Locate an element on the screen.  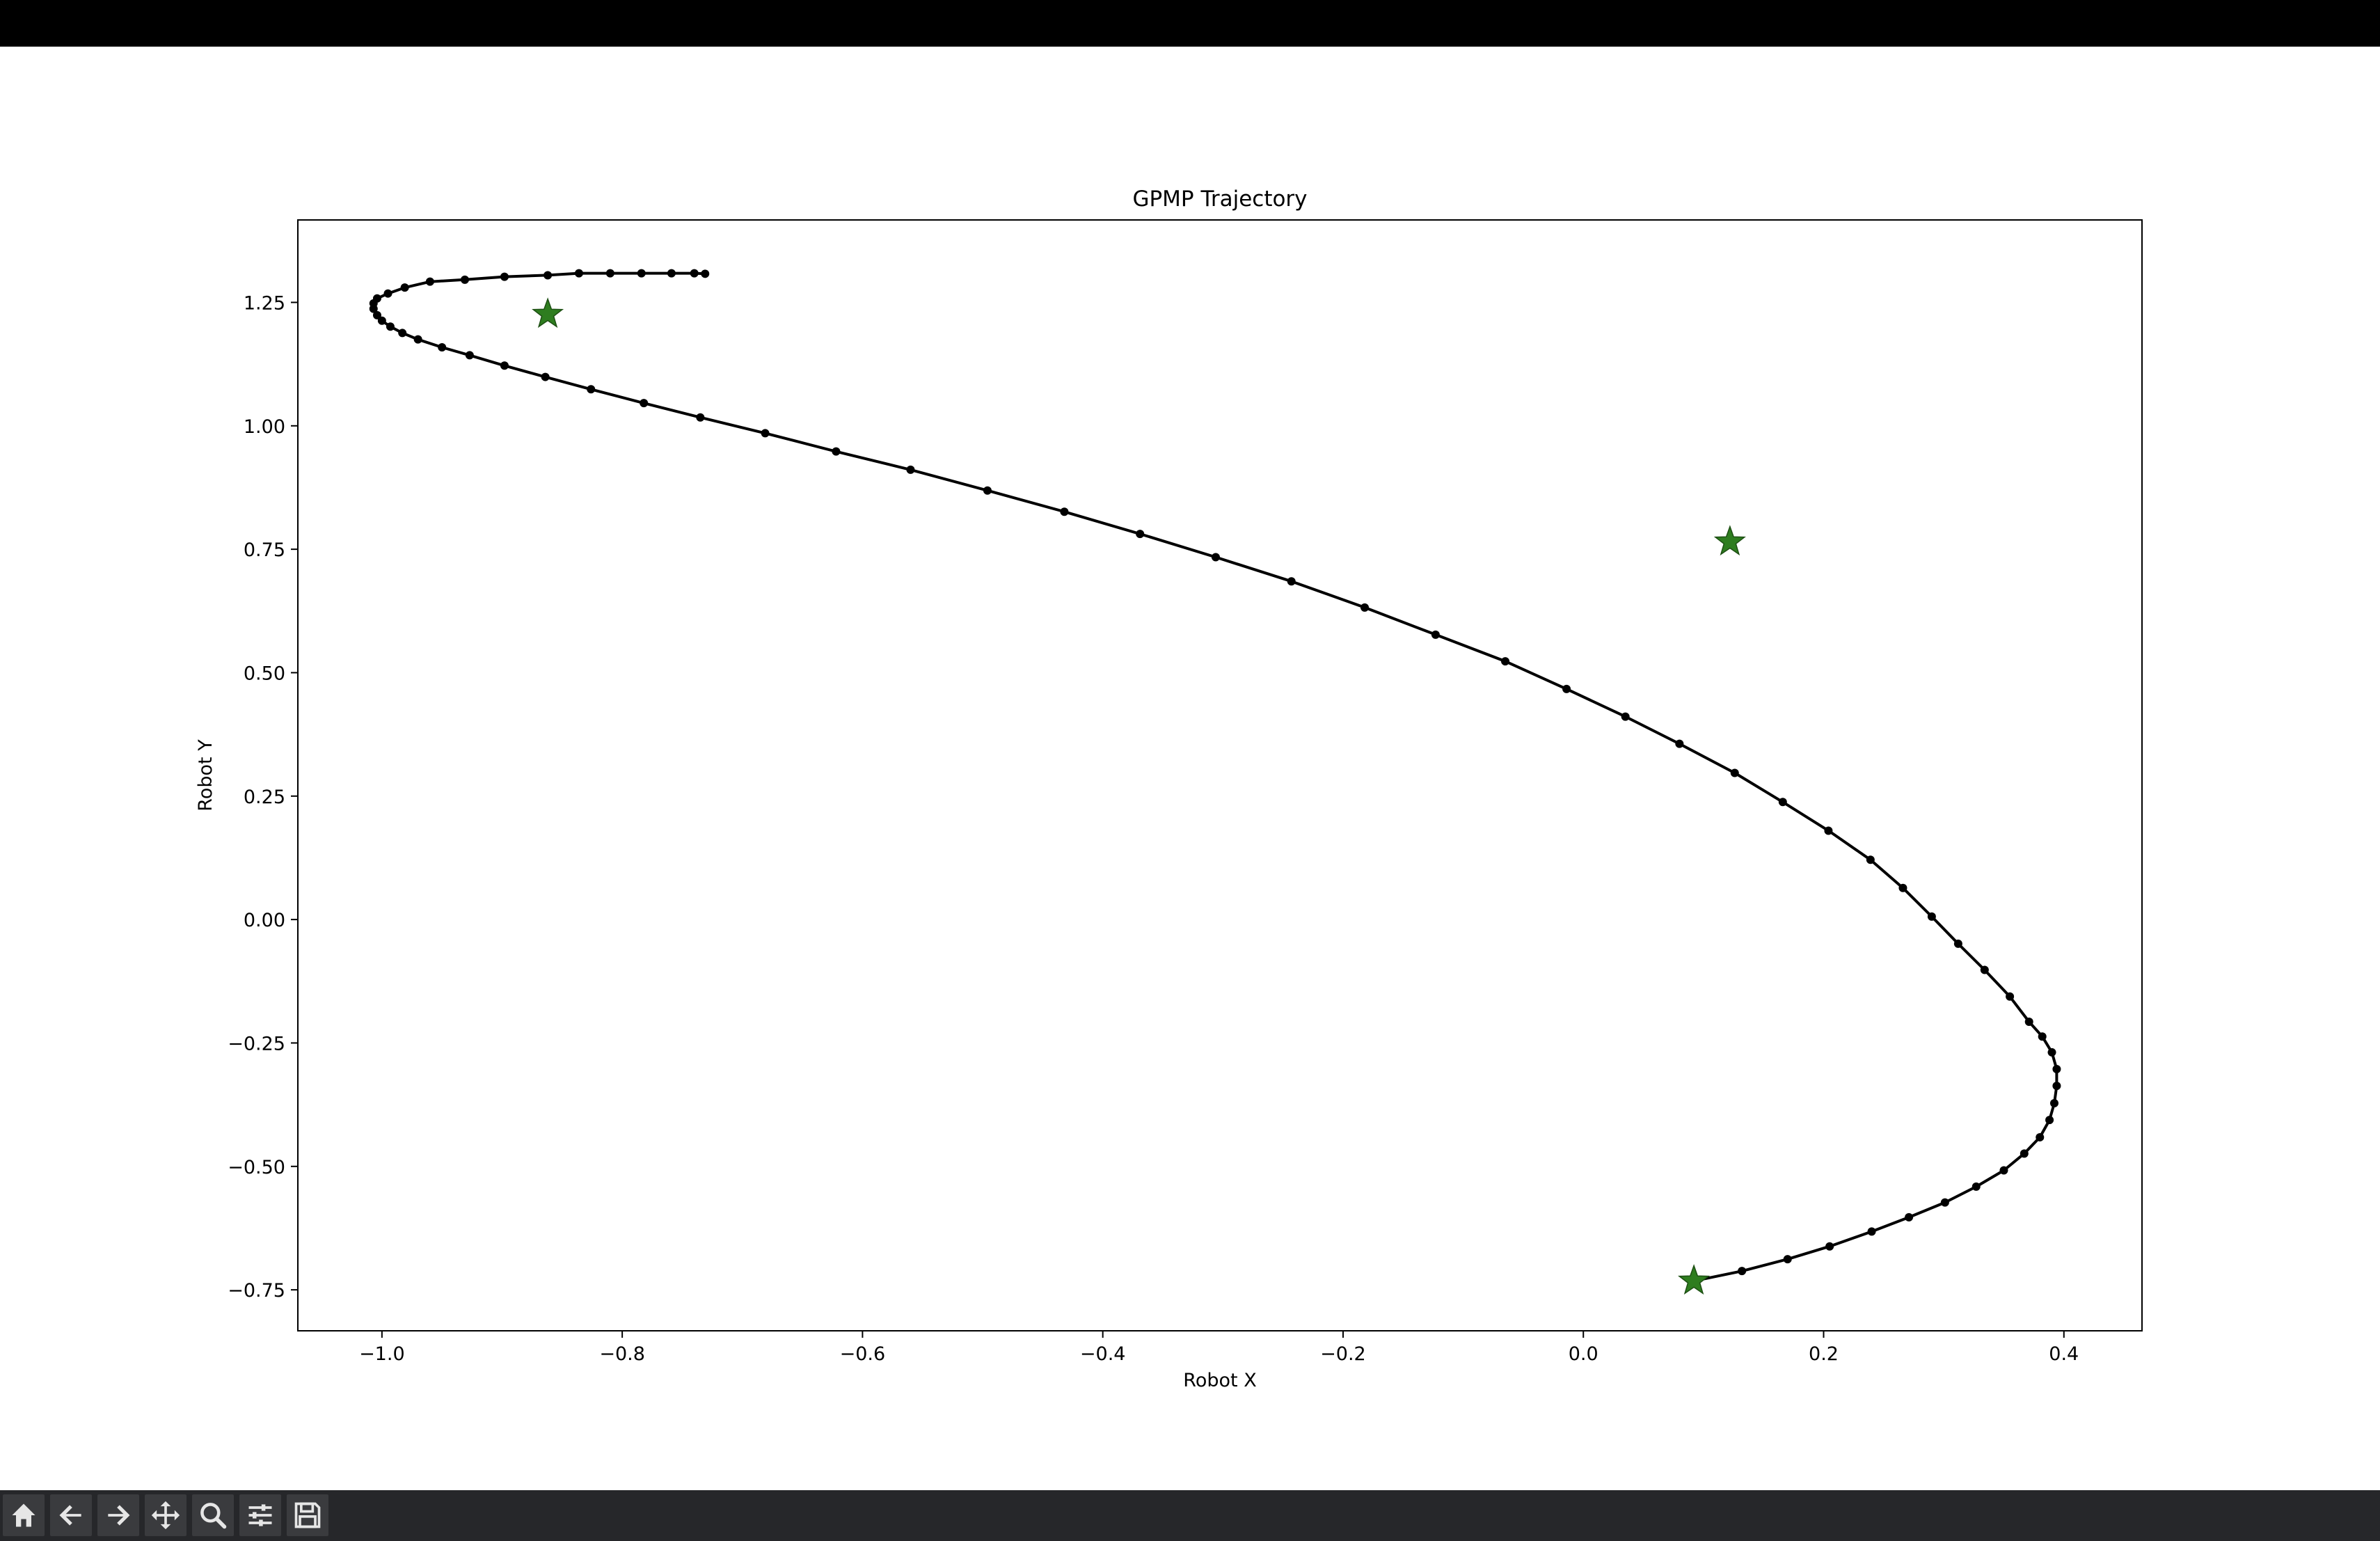
home-icon is located at coordinates (23, 1515).